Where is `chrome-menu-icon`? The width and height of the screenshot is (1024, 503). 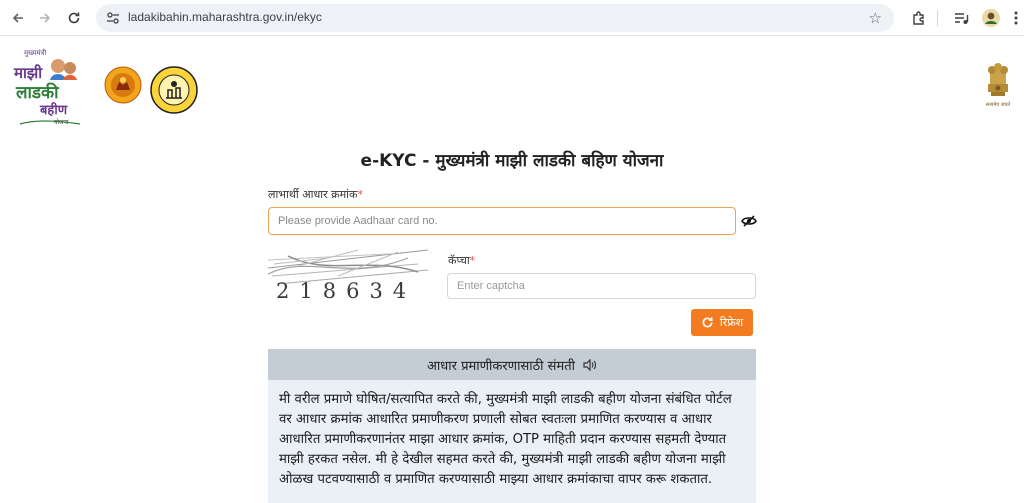 chrome-menu-icon is located at coordinates (1015, 18).